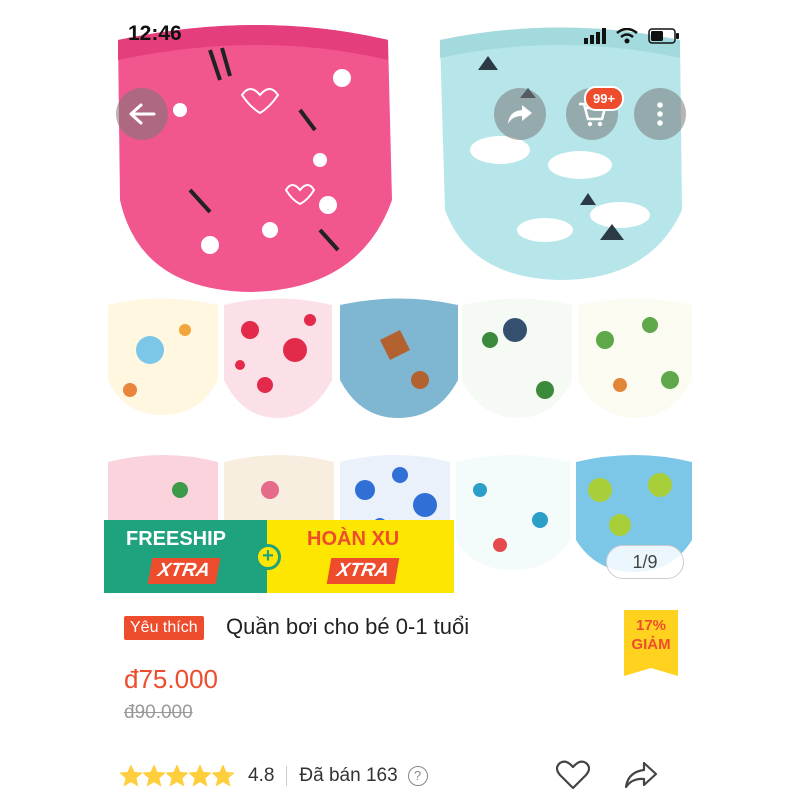  I want to click on discount-badge: 17% GIẢM, so click(651, 643).